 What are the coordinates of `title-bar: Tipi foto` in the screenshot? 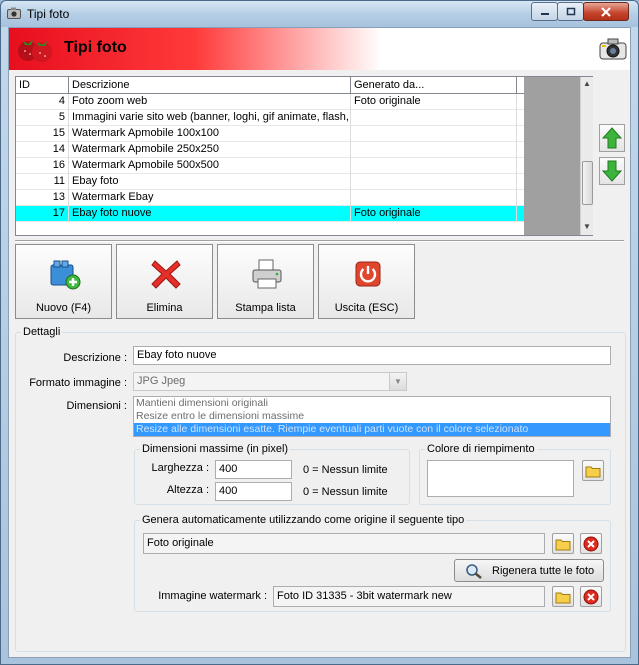 It's located at (319, 14).